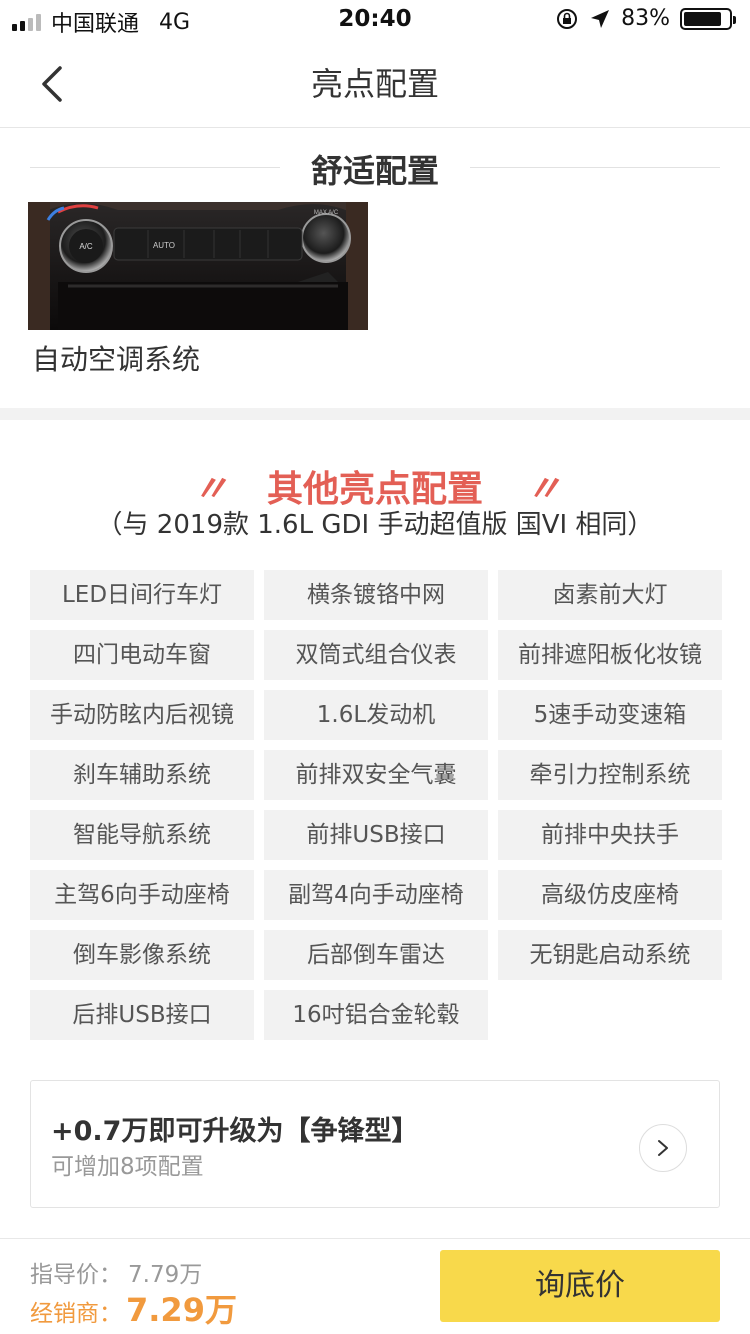 This screenshot has width=750, height=1334. Describe the element at coordinates (708, 18) in the screenshot. I see `battery-icon` at that location.